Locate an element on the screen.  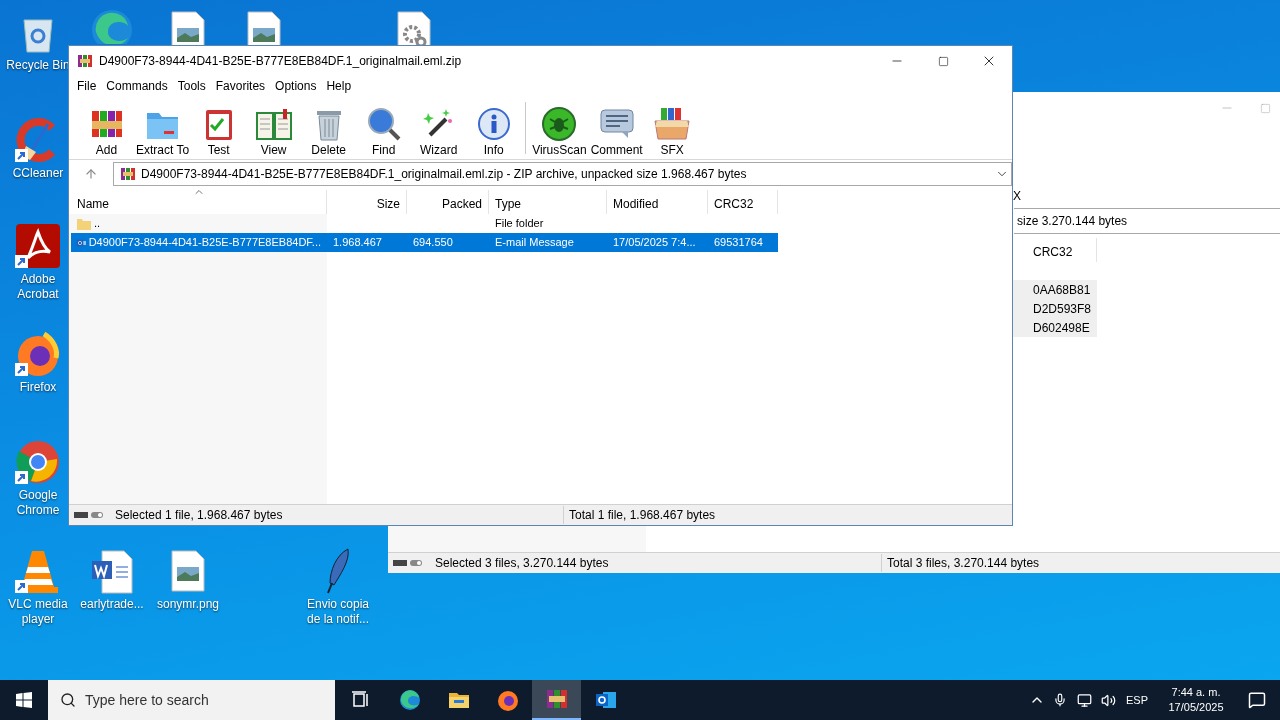
desktop-icon-label: CCleaner is located at coordinates (38, 173).